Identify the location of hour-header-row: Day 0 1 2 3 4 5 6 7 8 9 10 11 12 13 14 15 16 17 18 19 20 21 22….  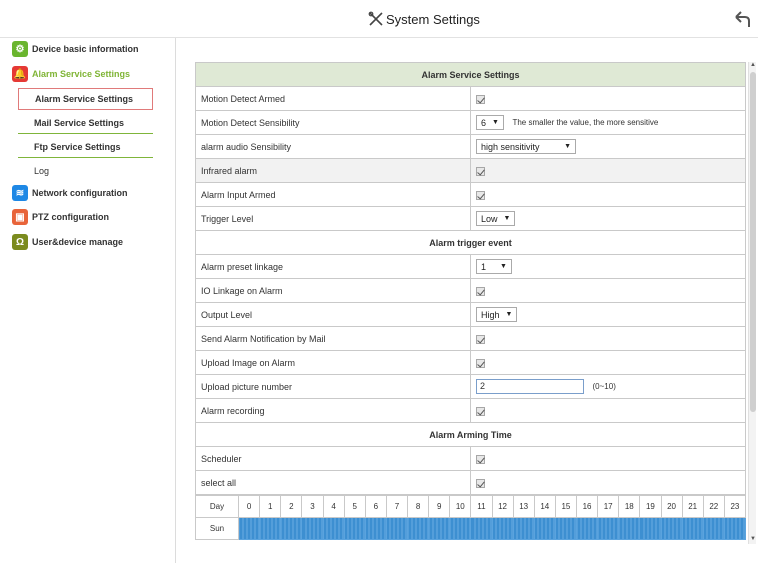
(470, 506).